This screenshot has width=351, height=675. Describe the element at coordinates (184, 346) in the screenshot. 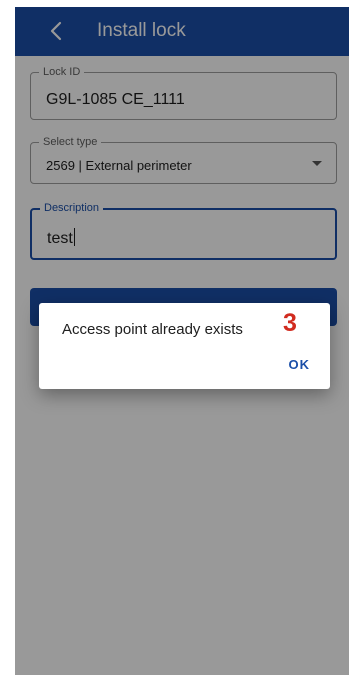

I see `alert-dialog: Access point already exists 3 OK` at that location.